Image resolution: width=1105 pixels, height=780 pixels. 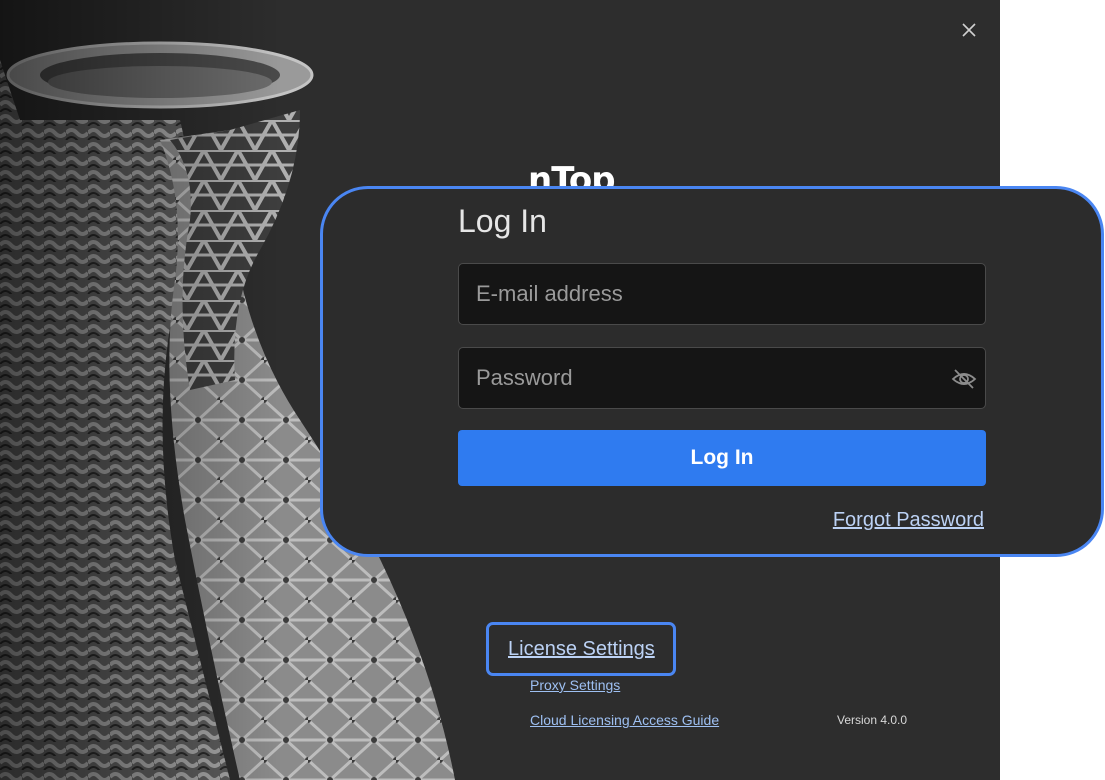 What do you see at coordinates (872, 720) in the screenshot?
I see `version-label: Version 4.0.0` at bounding box center [872, 720].